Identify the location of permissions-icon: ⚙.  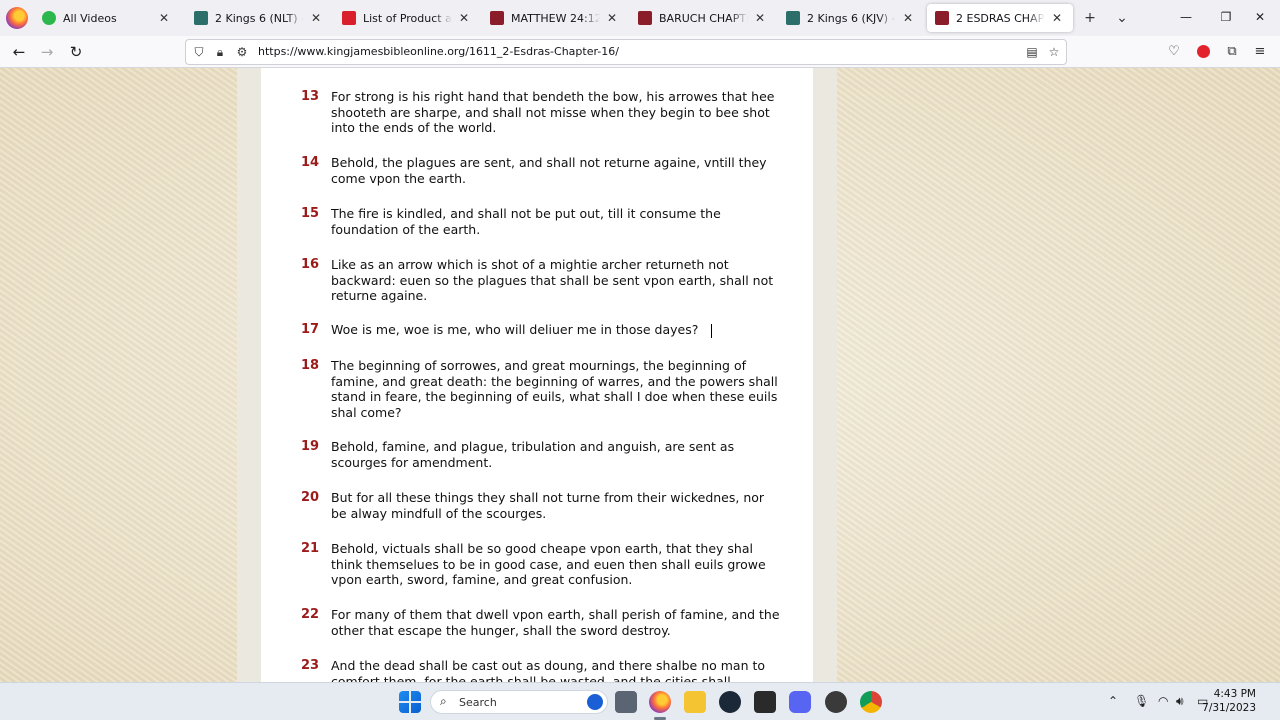
(242, 52).